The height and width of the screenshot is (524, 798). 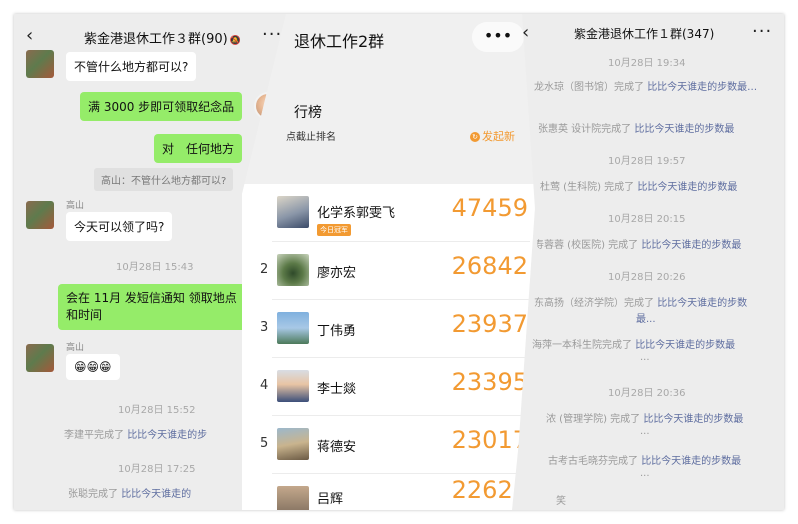 I want to click on step-count: 47459, so click(x=489, y=208).